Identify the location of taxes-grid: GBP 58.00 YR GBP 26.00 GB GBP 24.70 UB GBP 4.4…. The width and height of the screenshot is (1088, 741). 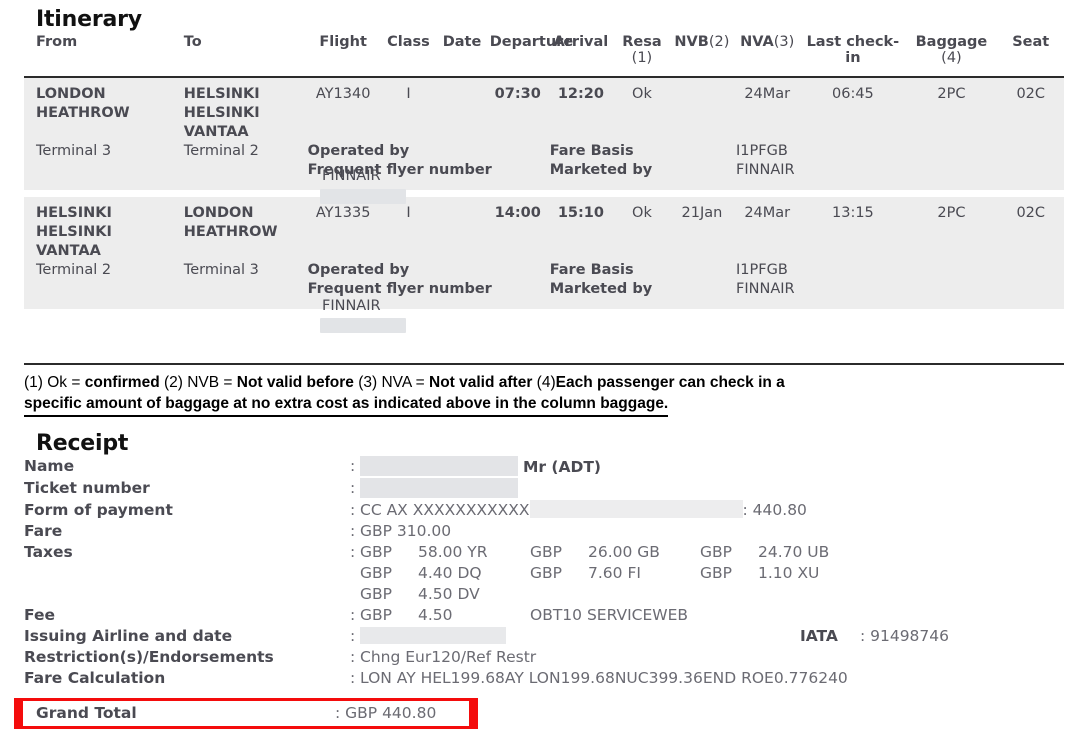
(712, 573).